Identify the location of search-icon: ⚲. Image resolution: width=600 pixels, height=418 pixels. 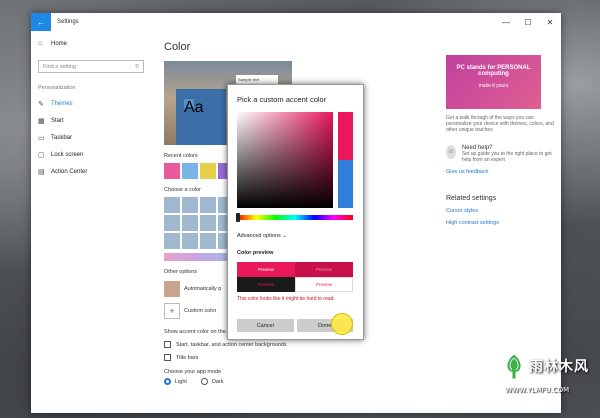
(136, 66).